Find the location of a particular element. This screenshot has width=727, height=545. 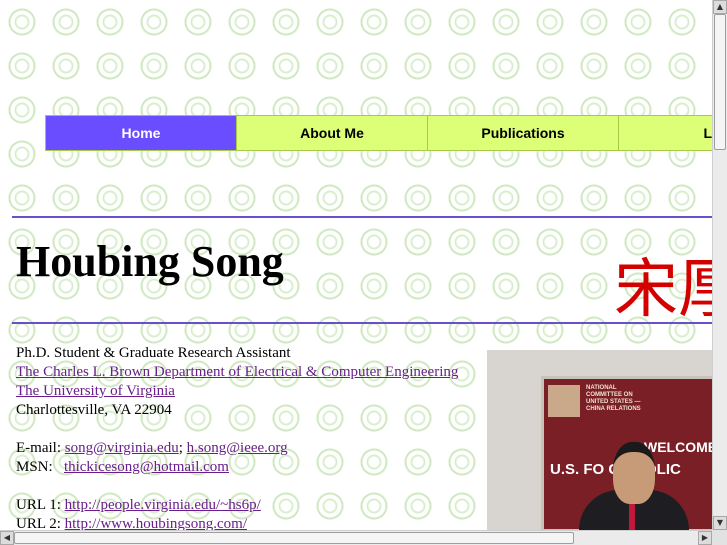

horizontal-scroll-thumb is located at coordinates (294, 538).